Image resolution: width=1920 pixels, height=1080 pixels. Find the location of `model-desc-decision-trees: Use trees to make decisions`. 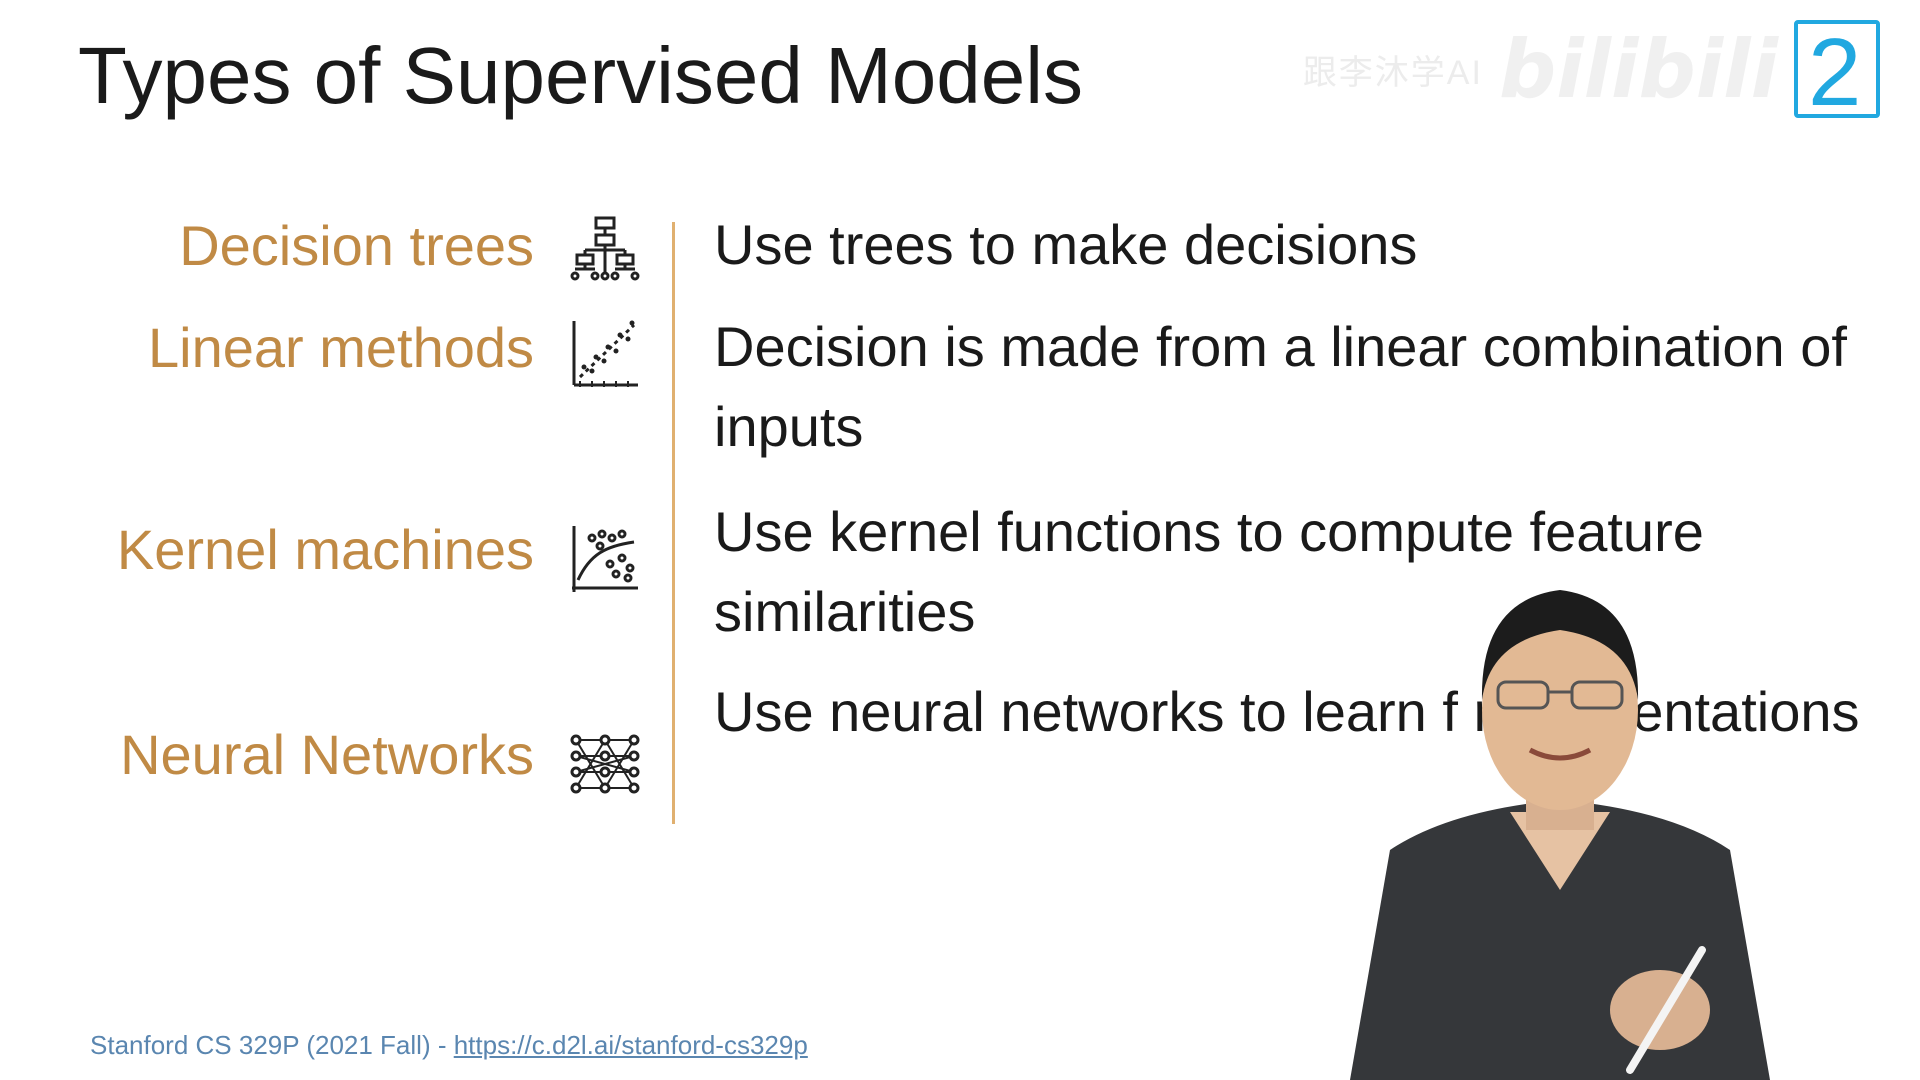

model-desc-decision-trees: Use trees to make decisions is located at coordinates (1066, 244).